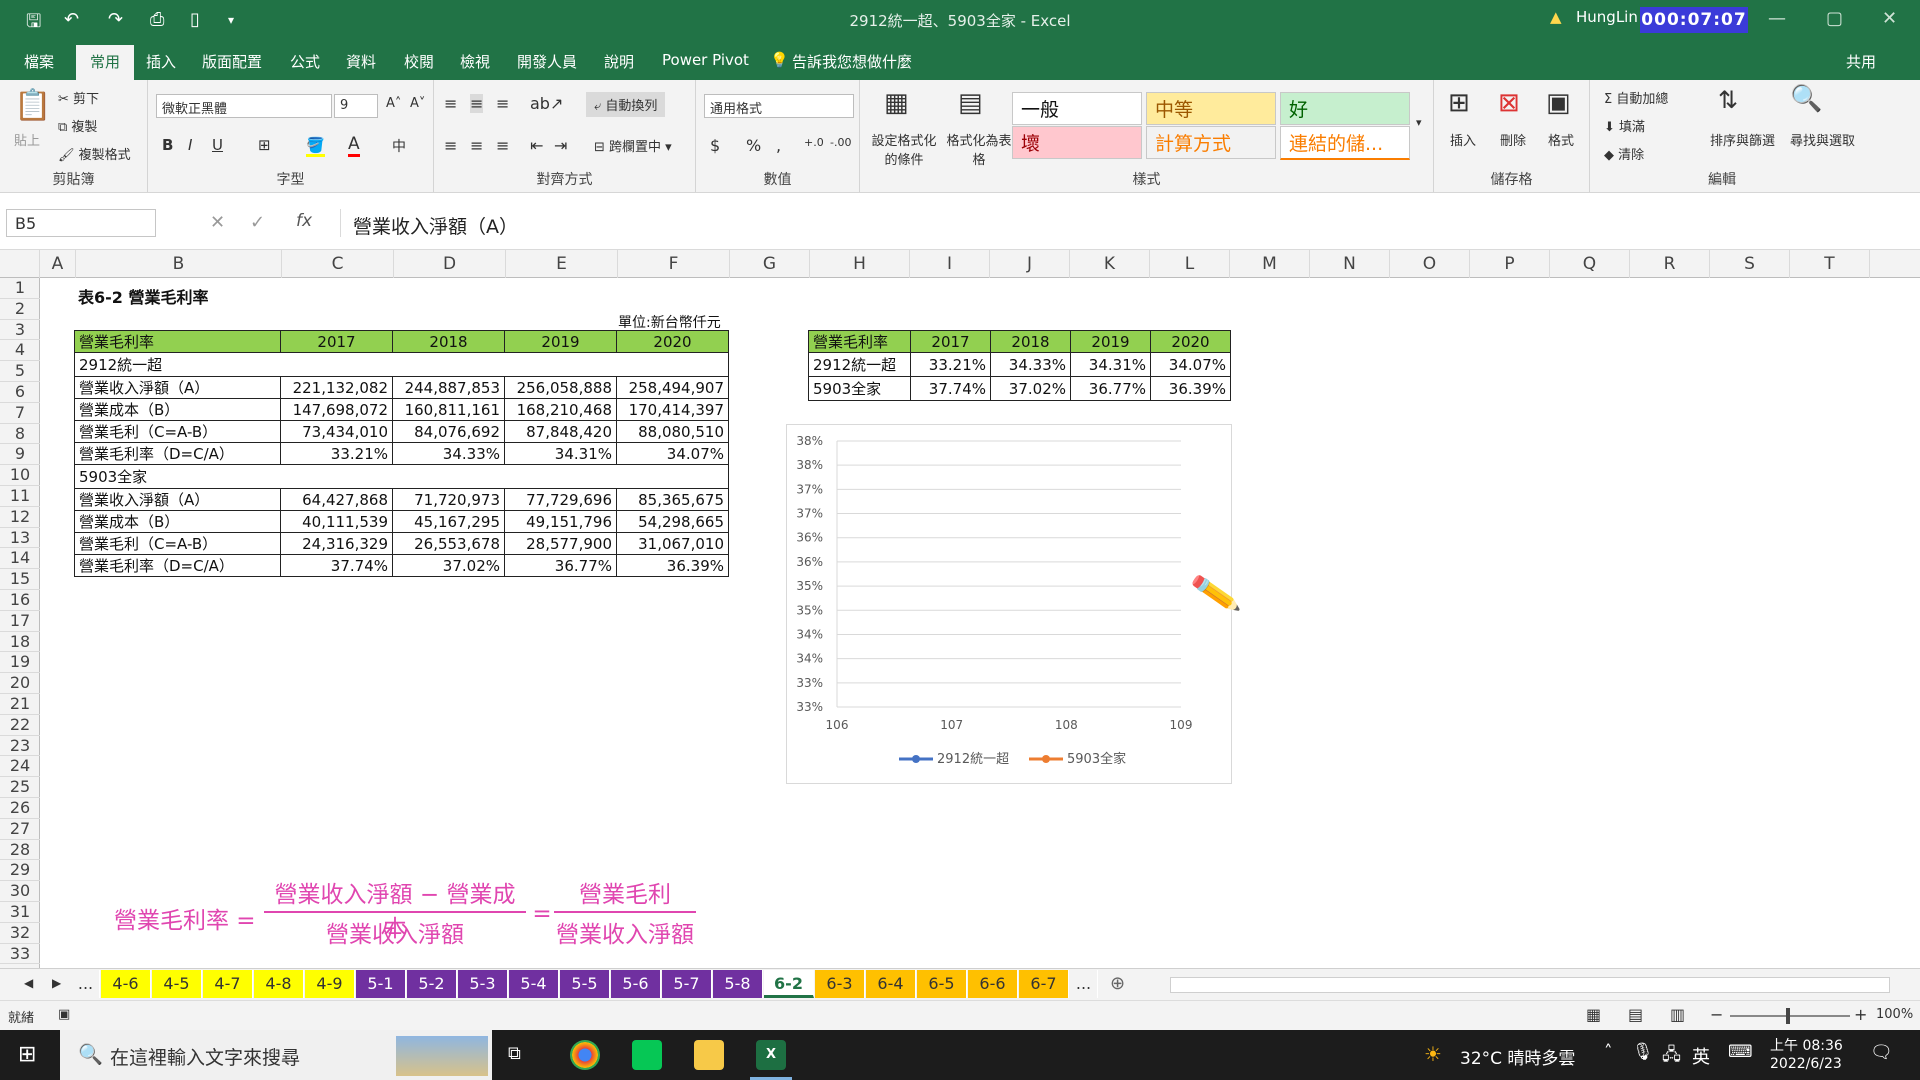  What do you see at coordinates (1530, 985) in the screenshot?
I see `horizontal-scrollbar` at bounding box center [1530, 985].